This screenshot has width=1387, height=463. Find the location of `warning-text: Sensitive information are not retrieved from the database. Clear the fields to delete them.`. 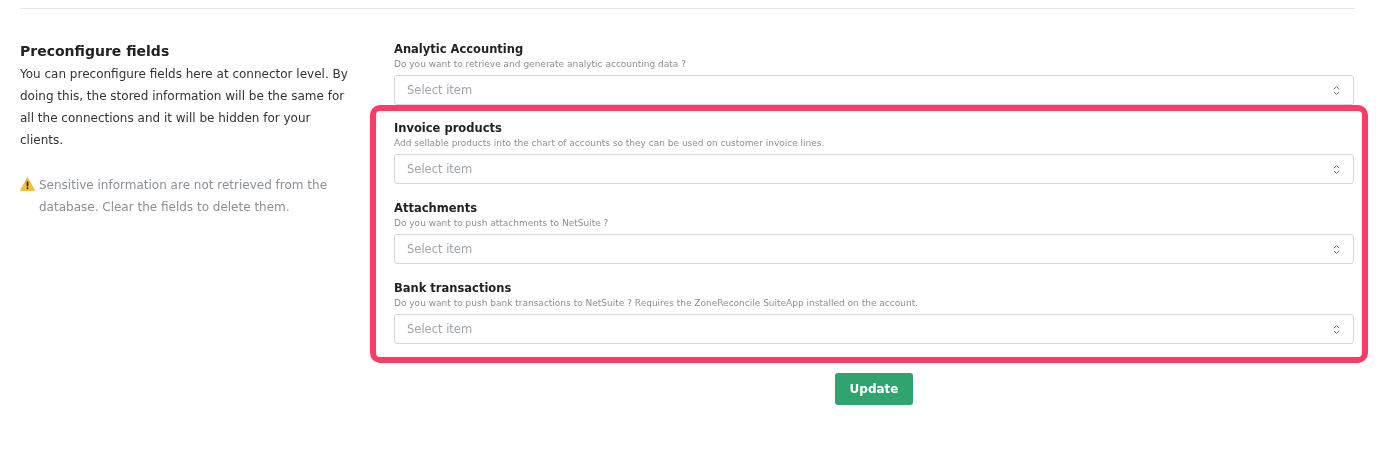

warning-text: Sensitive information are not retrieved from the database. Clear the fields to delete them. is located at coordinates (184, 196).